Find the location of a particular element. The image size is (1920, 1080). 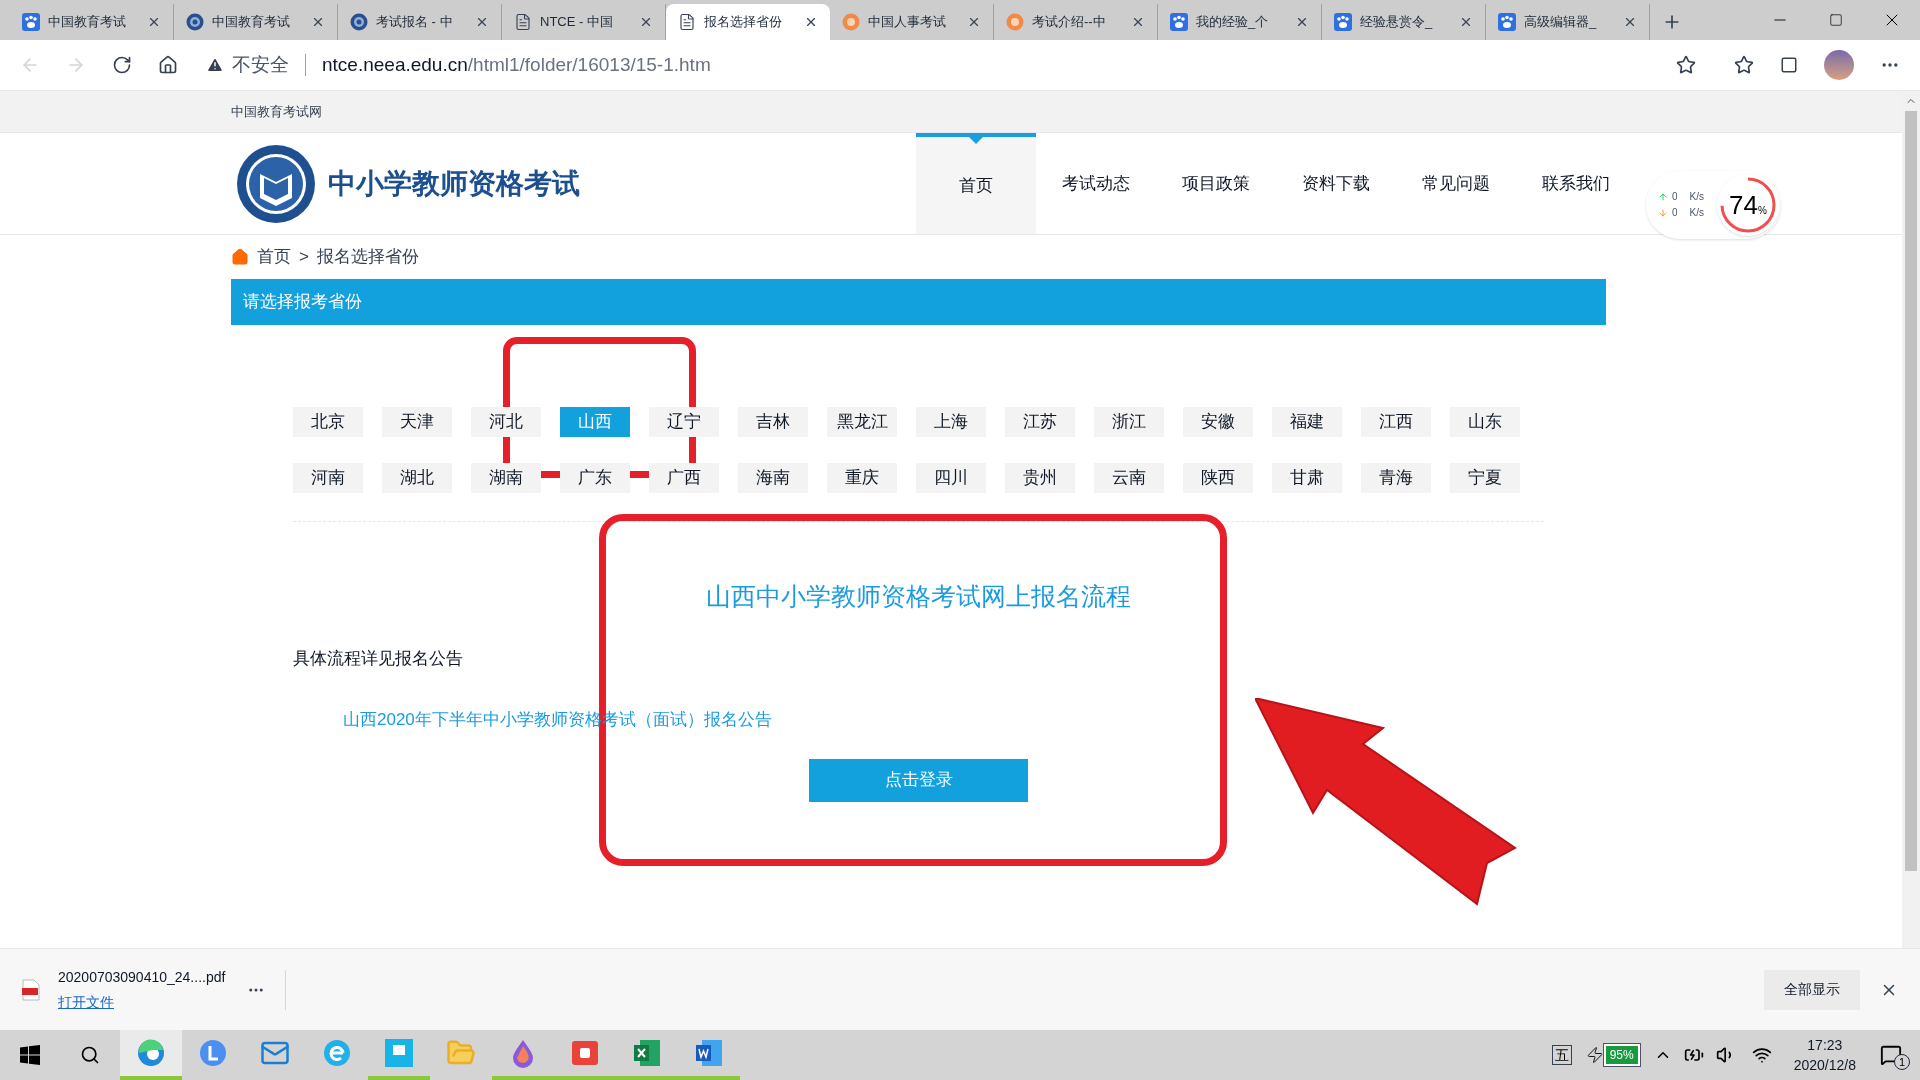

upload-speed: 0 is located at coordinates (1675, 197).